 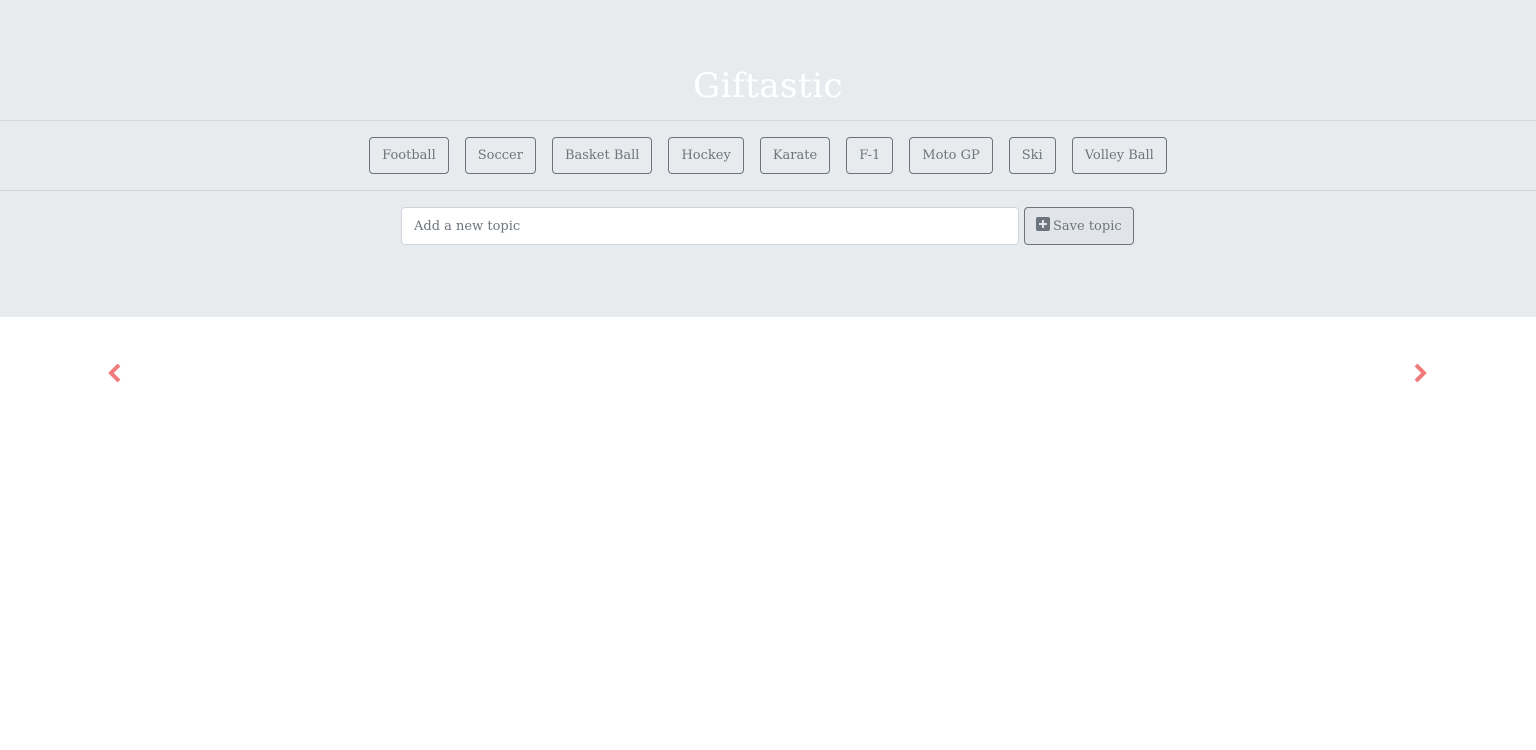 What do you see at coordinates (768, 86) in the screenshot?
I see `page-title: Giftastic` at bounding box center [768, 86].